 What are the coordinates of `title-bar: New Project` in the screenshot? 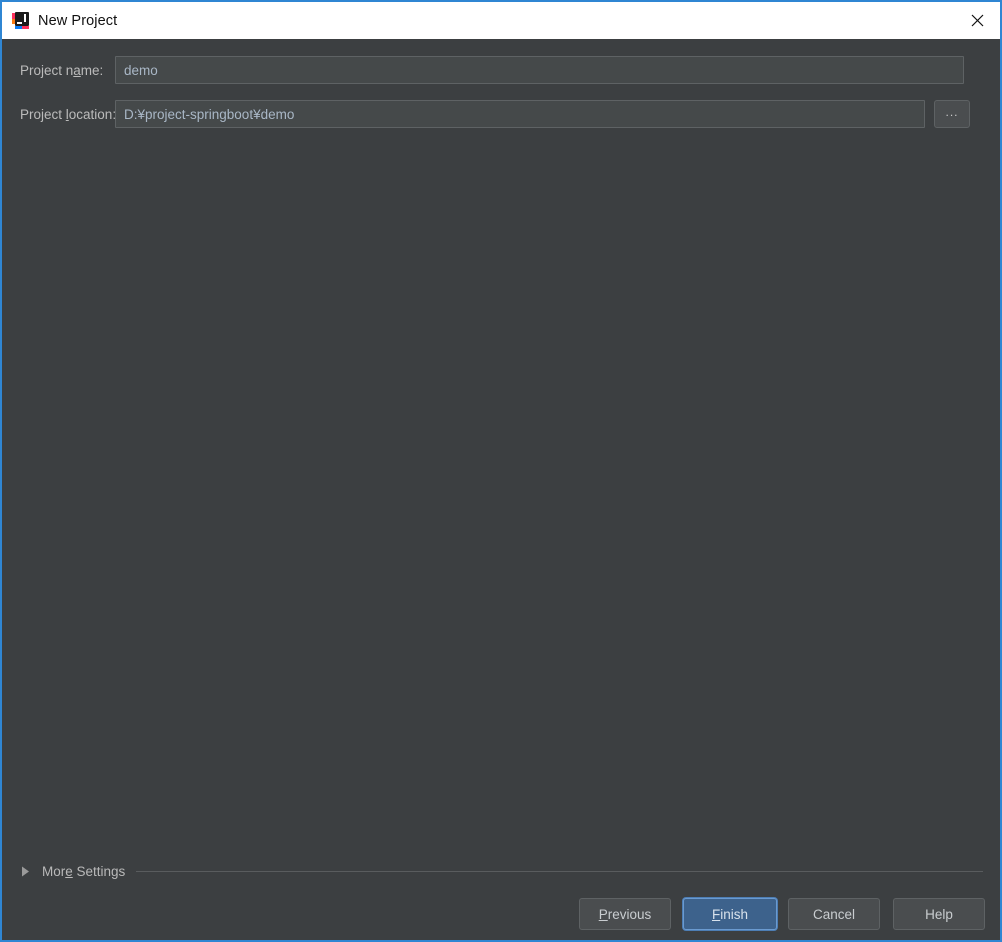 It's located at (501, 20).